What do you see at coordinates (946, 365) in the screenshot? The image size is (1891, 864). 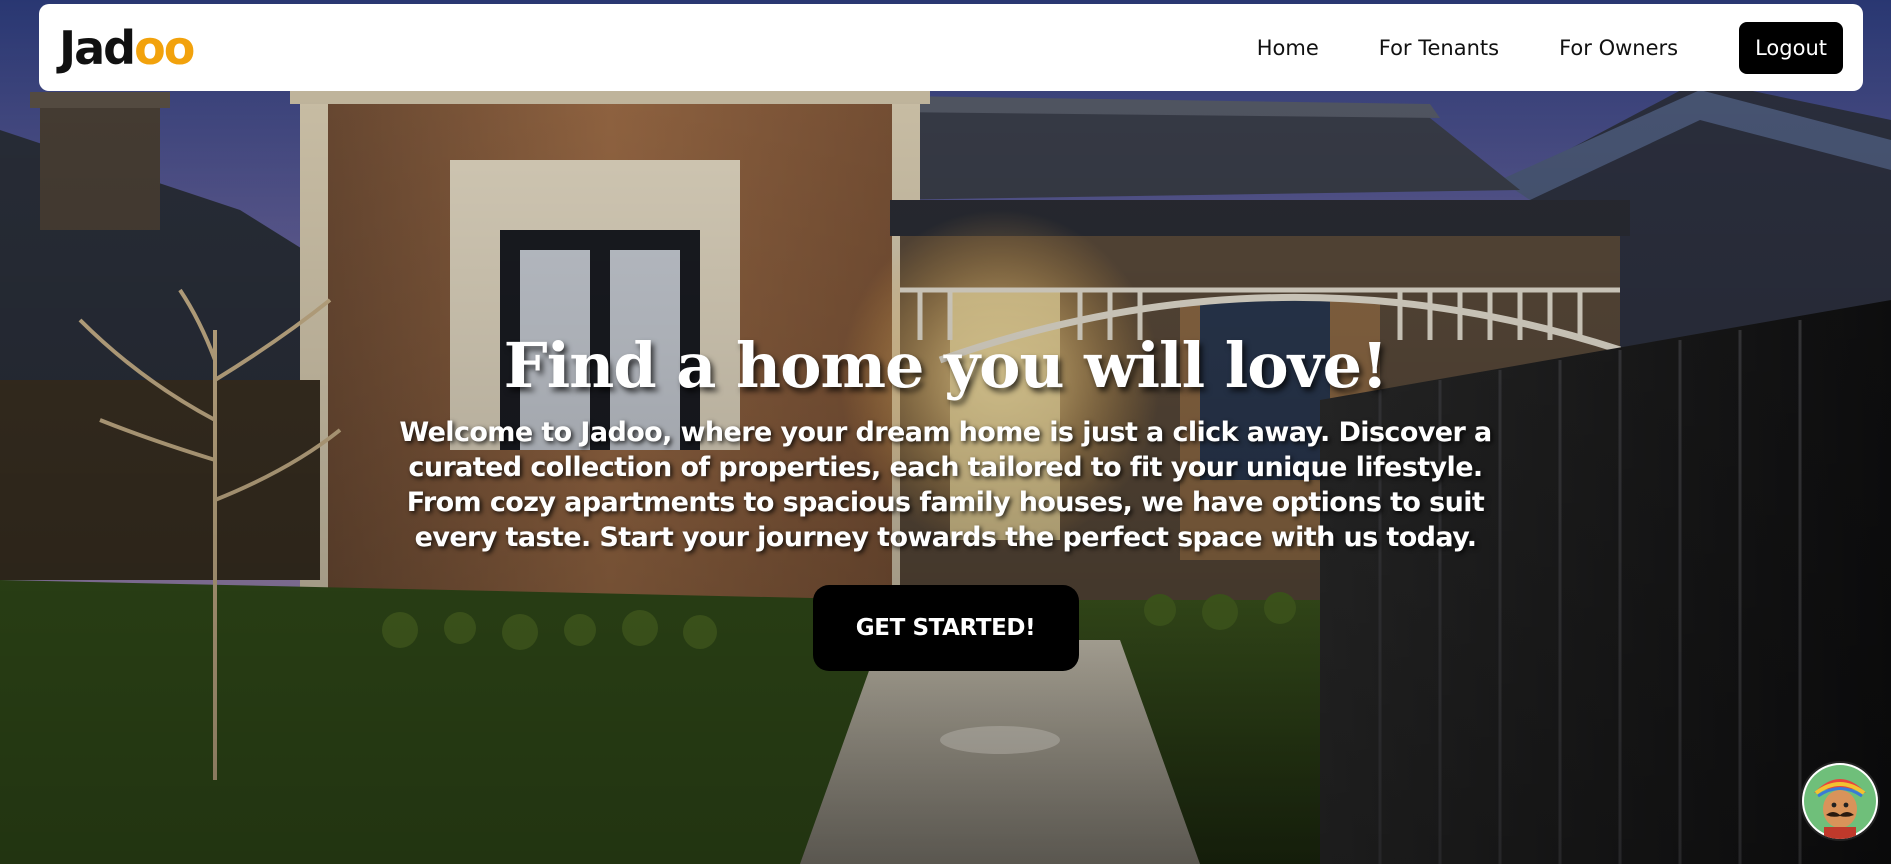 I see `hero-title: Find a home you will love!` at bounding box center [946, 365].